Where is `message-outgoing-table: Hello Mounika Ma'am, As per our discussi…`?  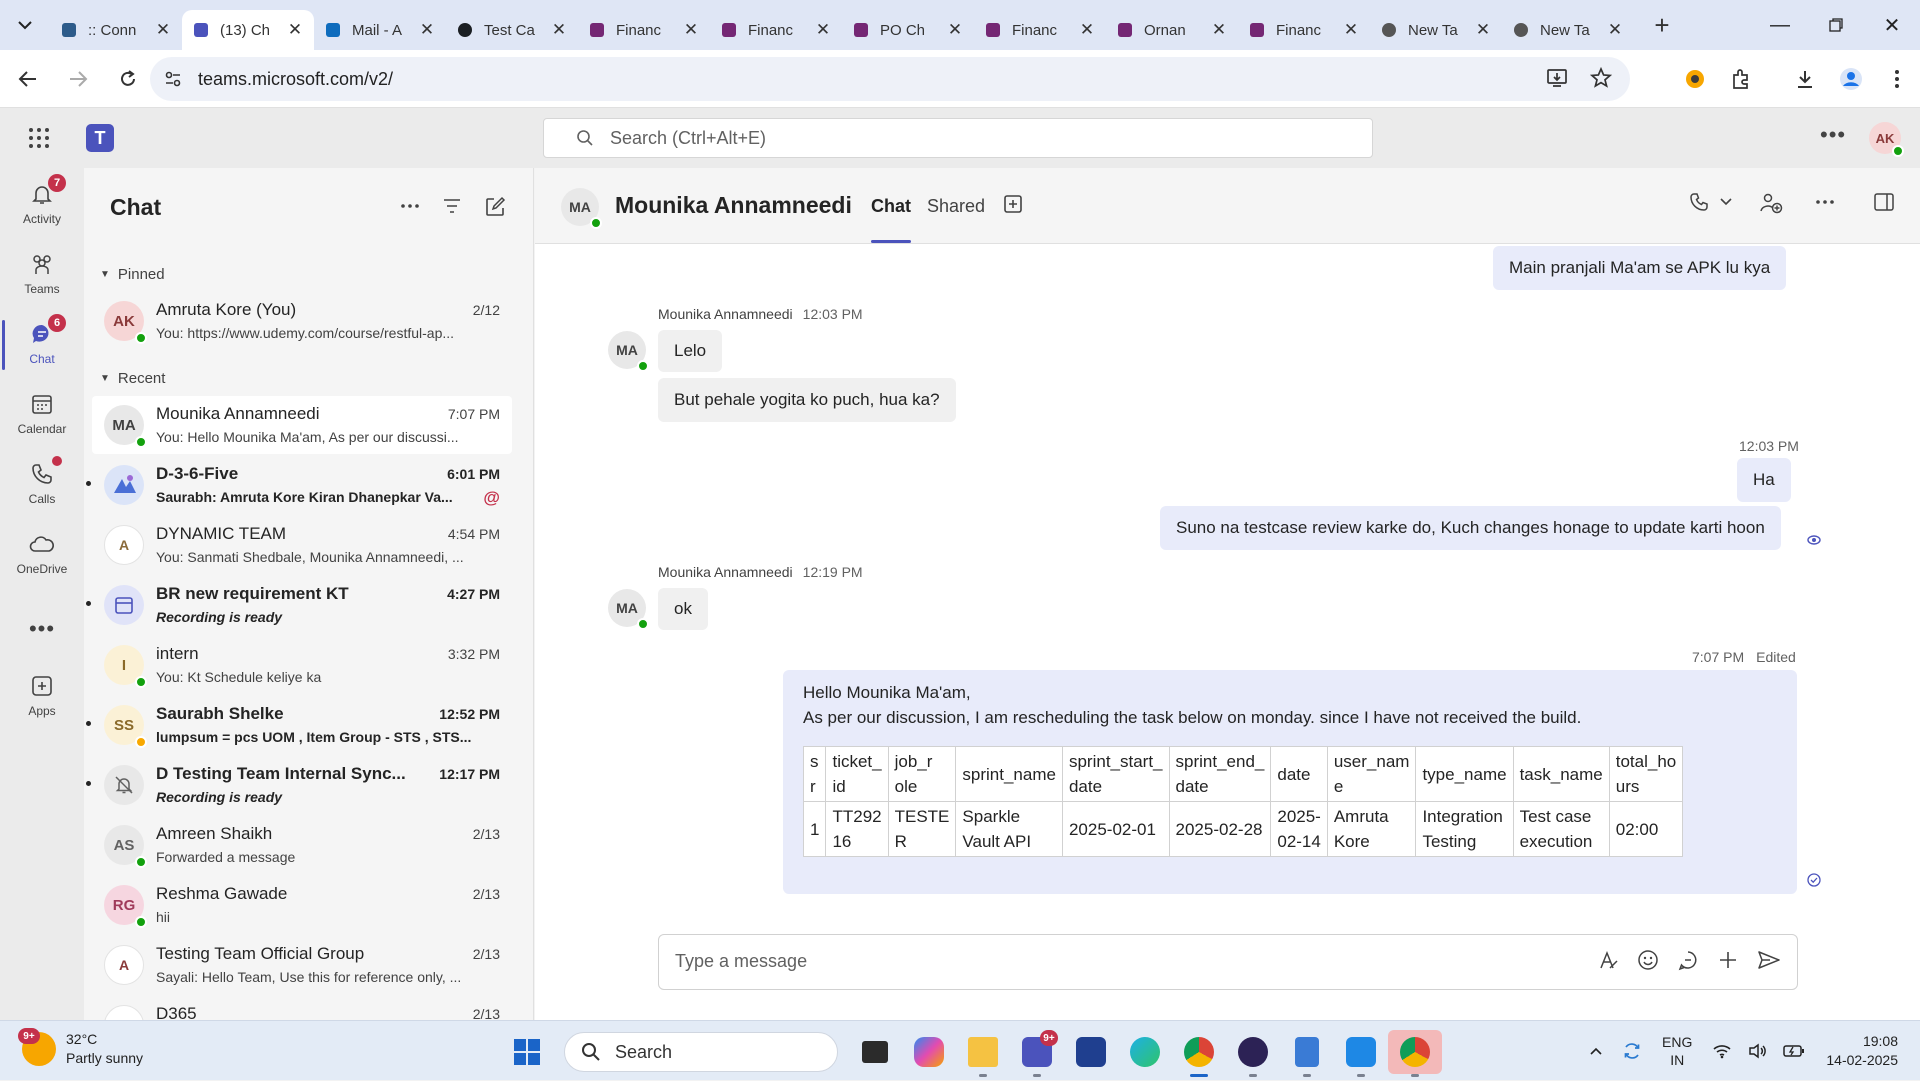
message-outgoing-table: Hello Mounika Ma'am, As per our discussi… is located at coordinates (1290, 782).